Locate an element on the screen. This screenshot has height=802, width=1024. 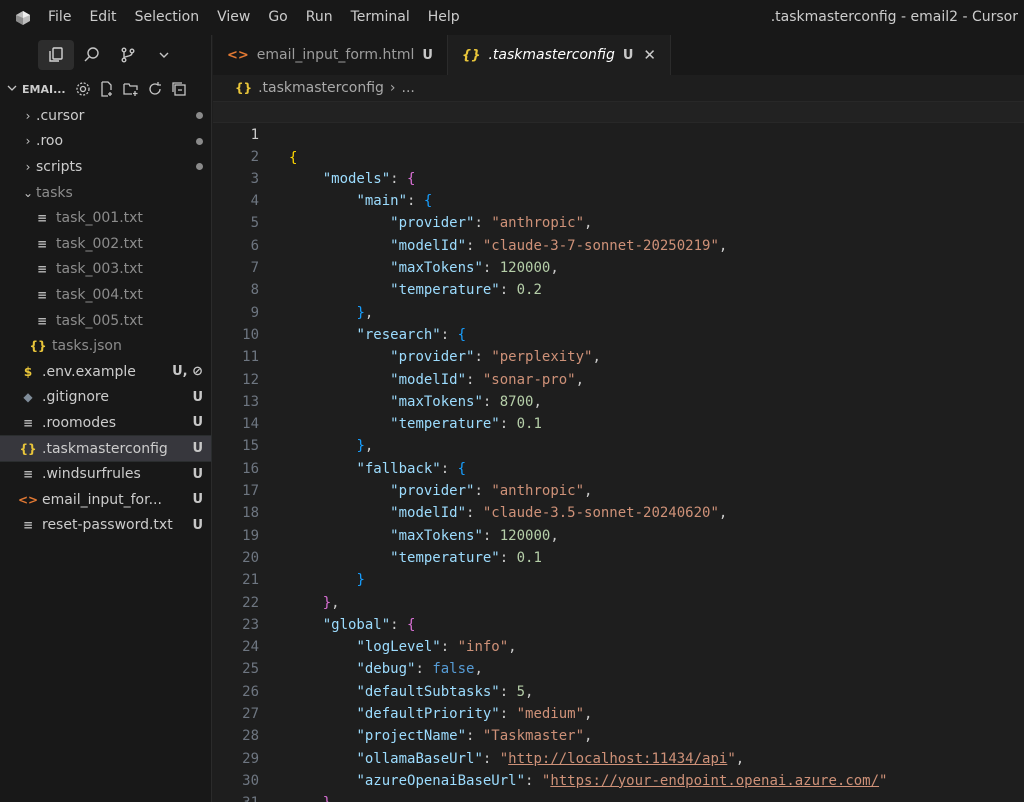
git-status-badge: U is located at coordinates (197, 474).